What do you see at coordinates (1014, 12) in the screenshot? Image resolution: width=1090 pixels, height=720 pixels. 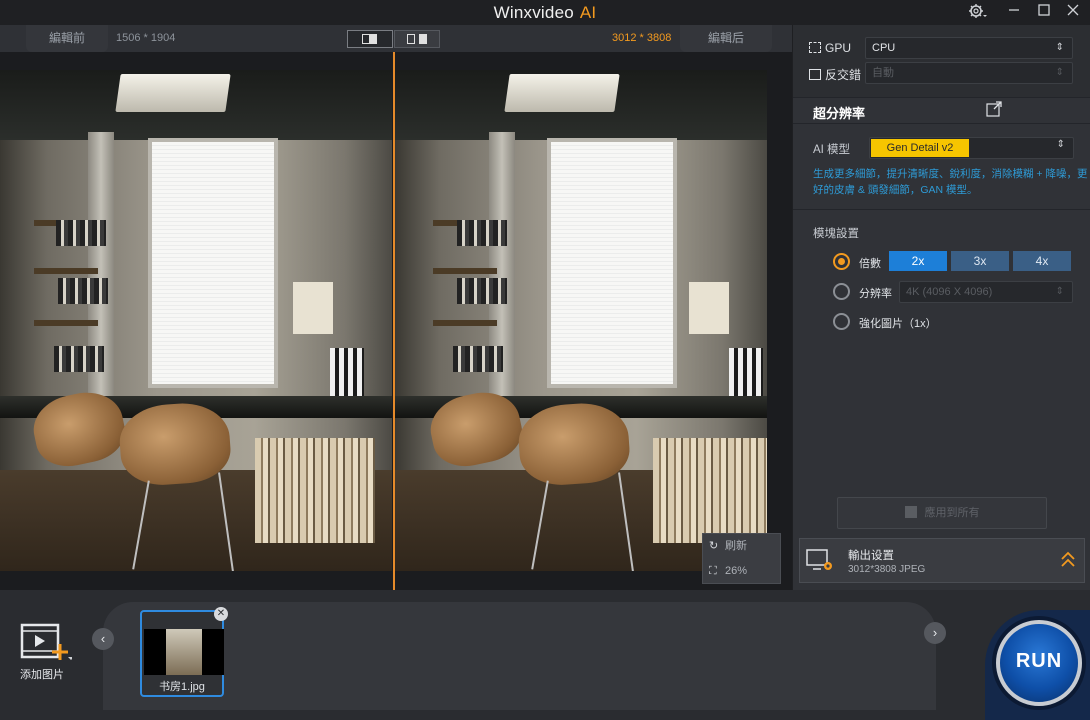 I see `minimize-icon` at bounding box center [1014, 12].